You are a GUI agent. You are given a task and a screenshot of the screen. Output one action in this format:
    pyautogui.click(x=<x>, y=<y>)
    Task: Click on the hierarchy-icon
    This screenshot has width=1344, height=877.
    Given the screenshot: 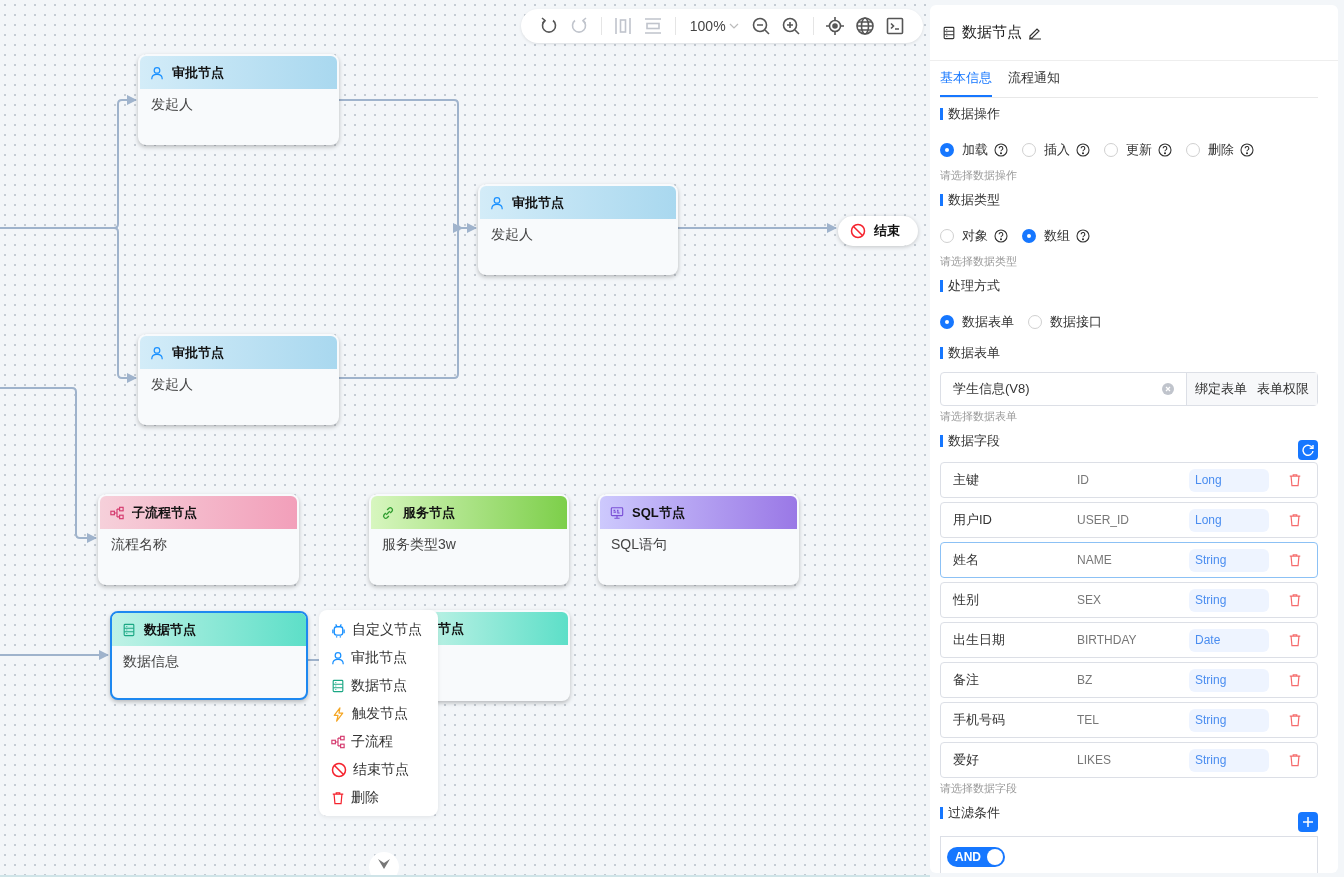 What is the action you would take?
    pyautogui.click(x=117, y=512)
    